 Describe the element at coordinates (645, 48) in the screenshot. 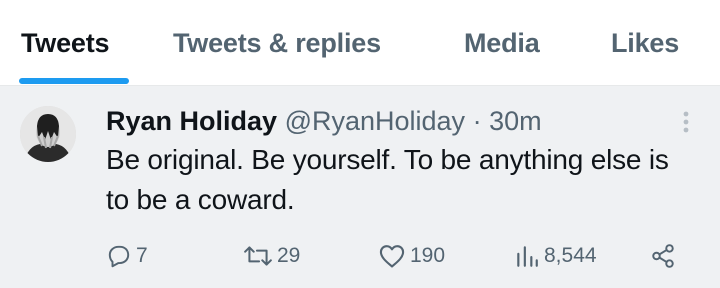

I see `tab-likes: Likes` at that location.